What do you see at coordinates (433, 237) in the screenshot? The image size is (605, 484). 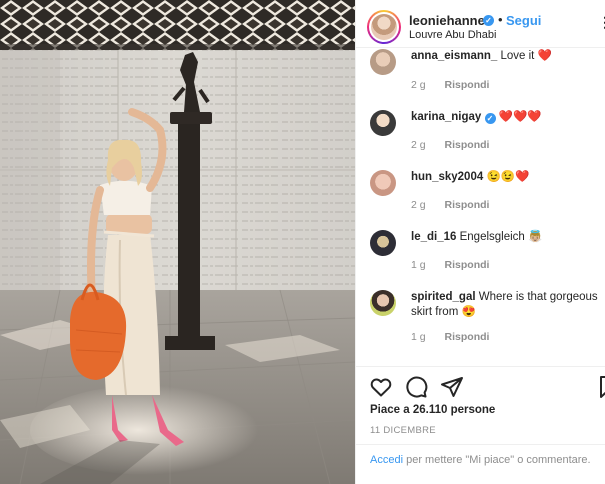 I see `comment-username: le_di_16` at bounding box center [433, 237].